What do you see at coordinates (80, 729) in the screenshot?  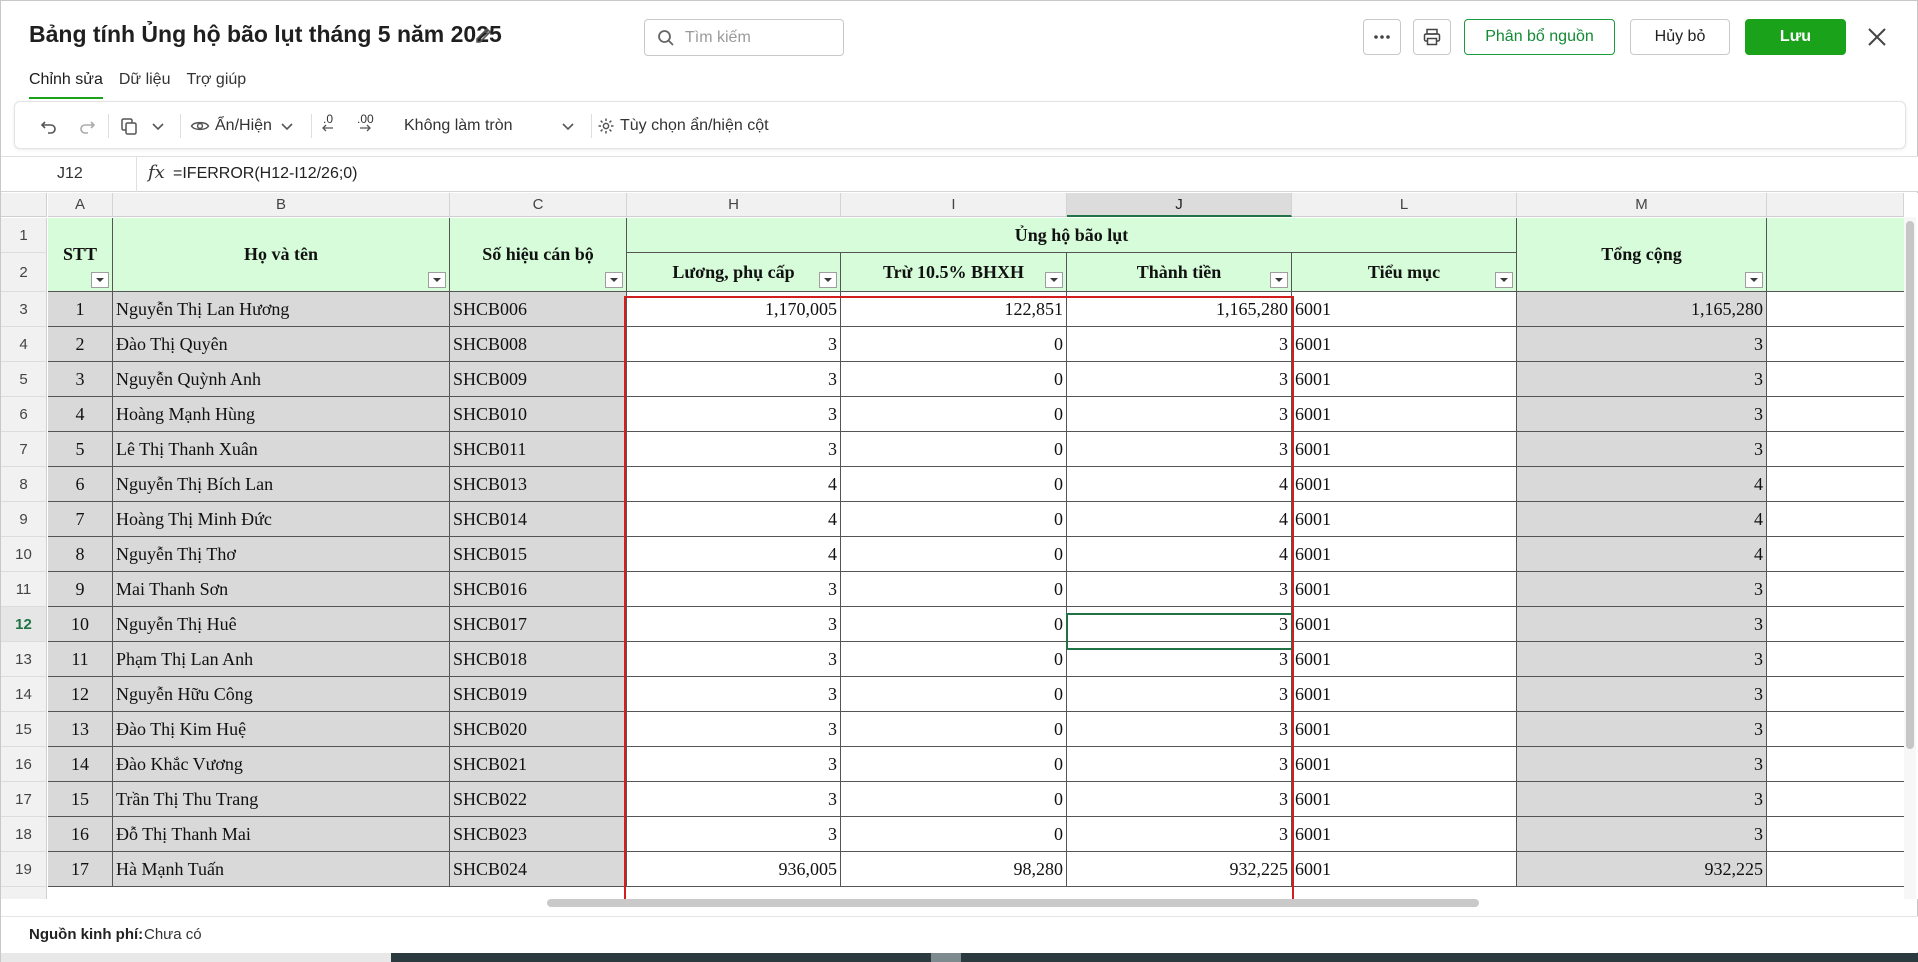 I see `cell-stt: 13` at bounding box center [80, 729].